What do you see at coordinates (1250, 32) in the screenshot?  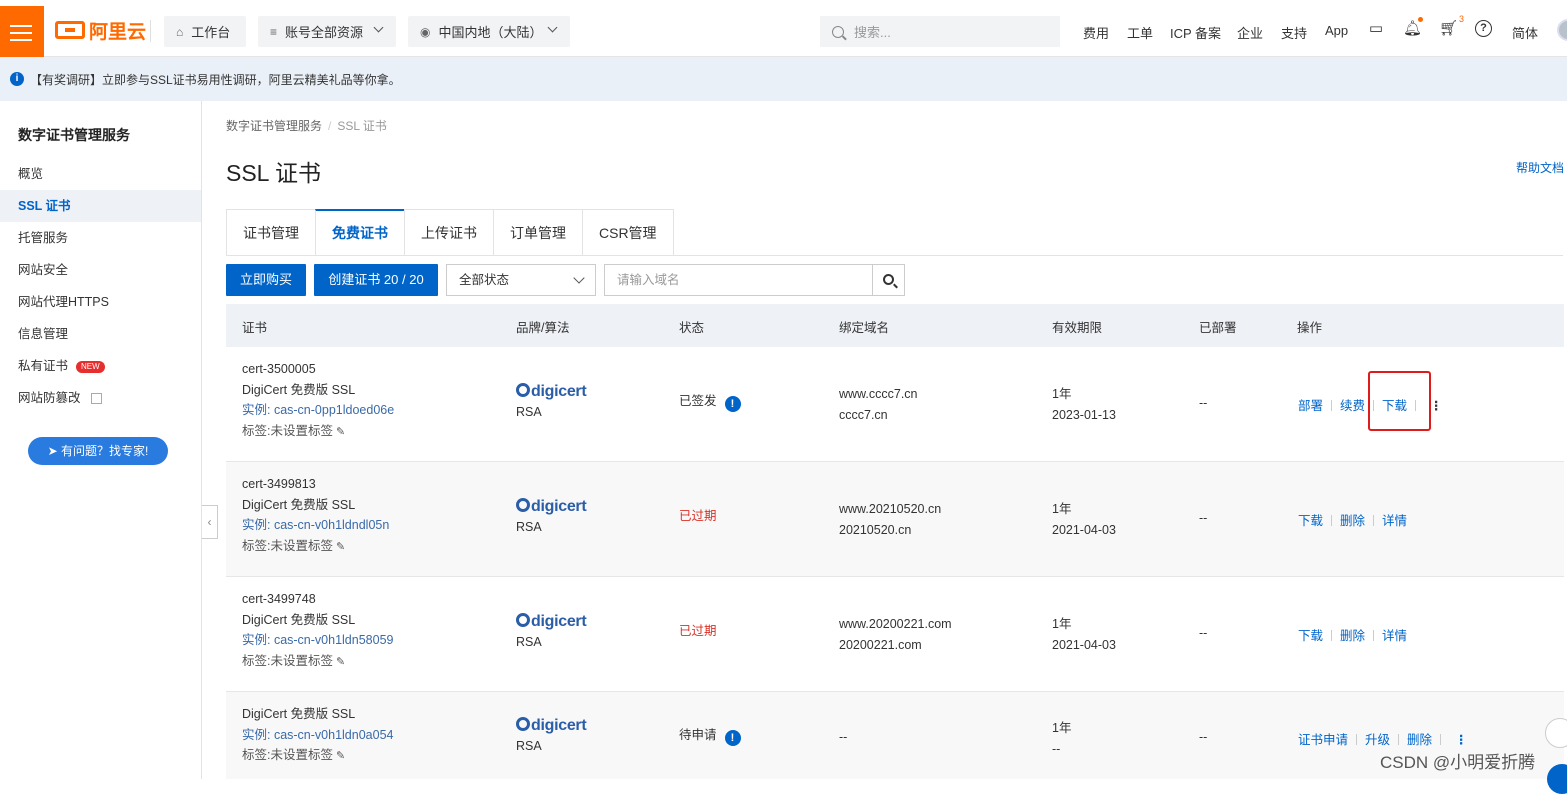 I see `enterprise-link: 企业` at bounding box center [1250, 32].